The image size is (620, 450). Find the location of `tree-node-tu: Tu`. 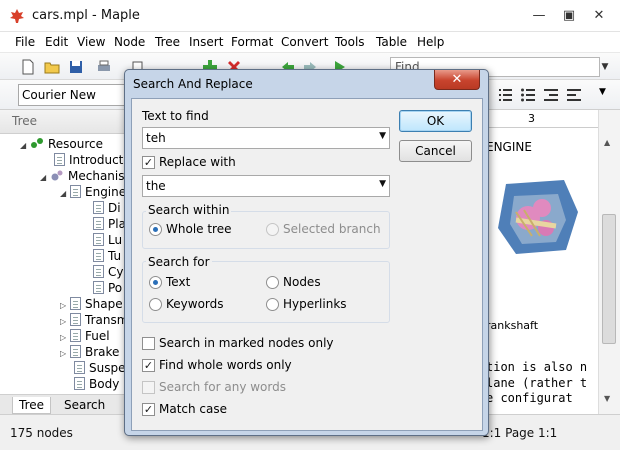

tree-node-tu: Tu is located at coordinates (107, 257).